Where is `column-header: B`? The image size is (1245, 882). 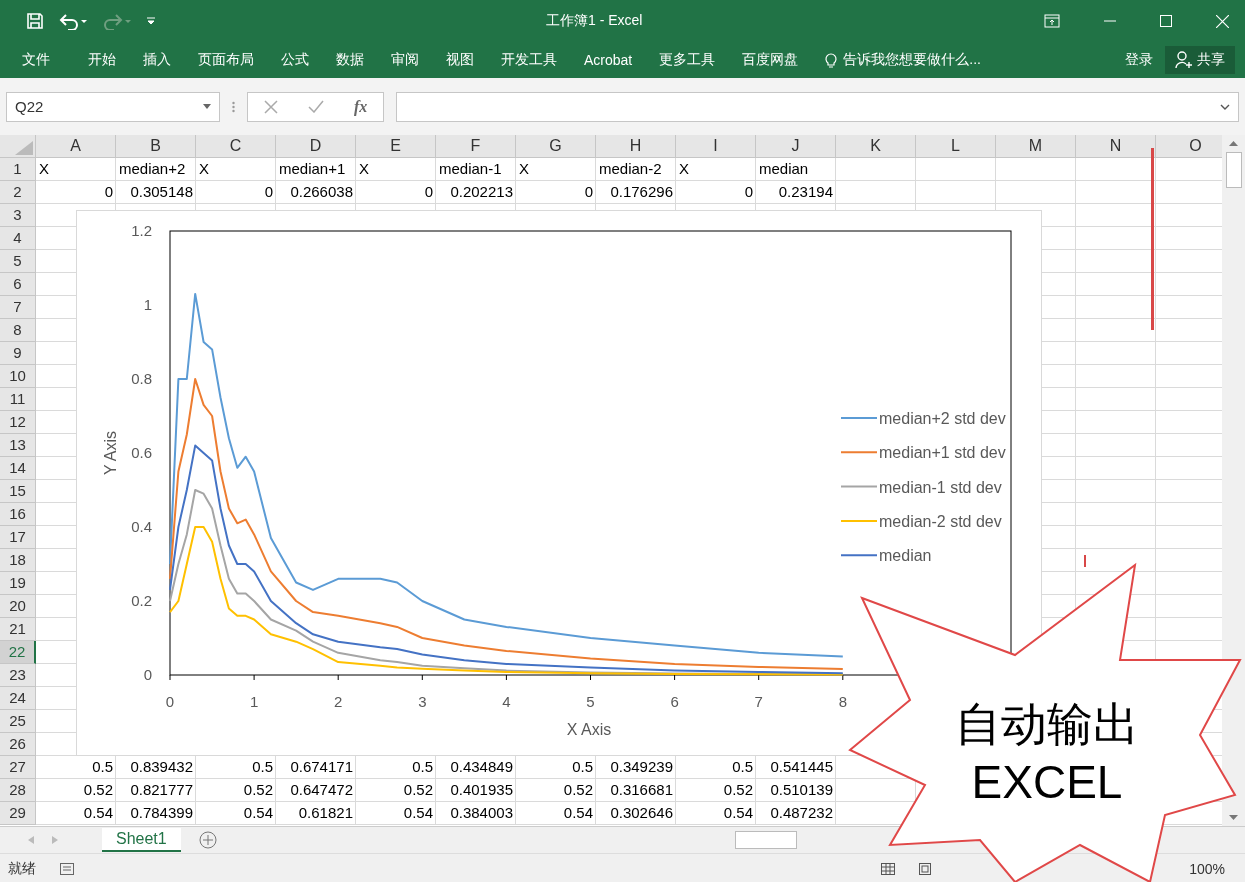
column-header: B is located at coordinates (156, 146).